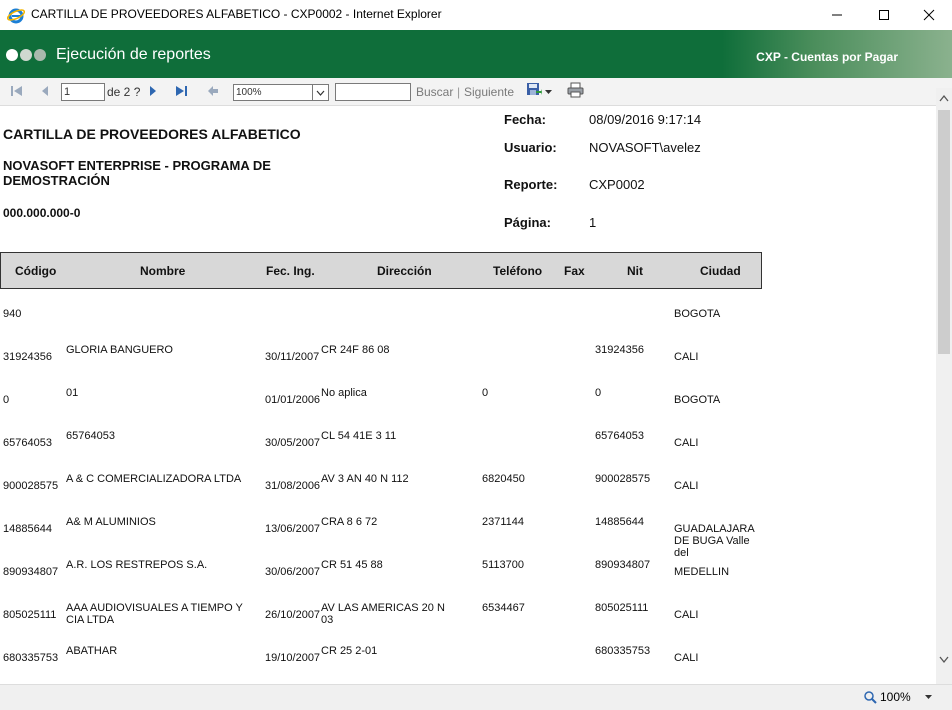 The height and width of the screenshot is (710, 952). What do you see at coordinates (619, 350) in the screenshot?
I see `cell-nit: 31924356` at bounding box center [619, 350].